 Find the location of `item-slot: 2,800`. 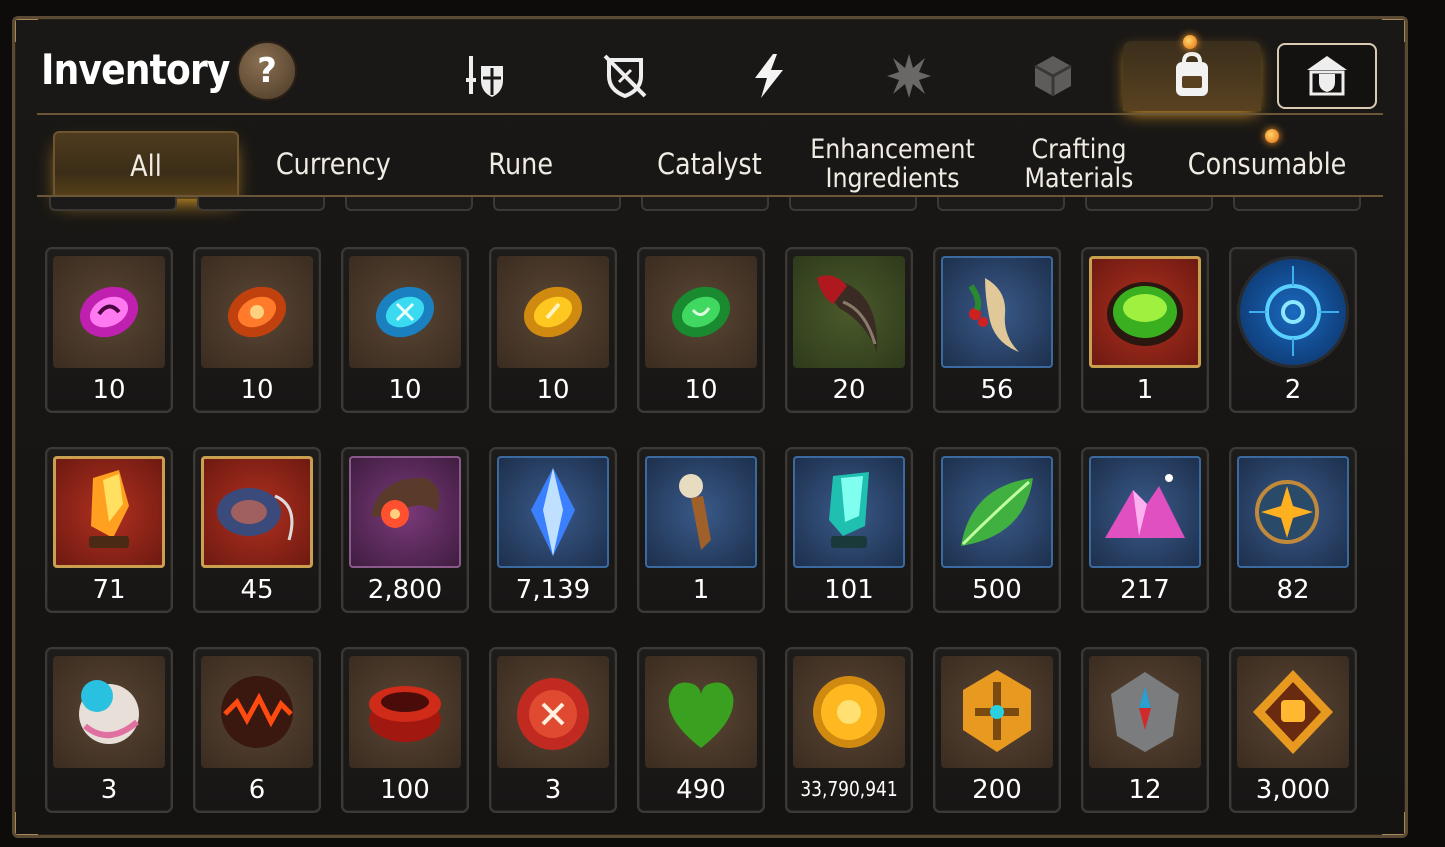

item-slot: 2,800 is located at coordinates (405, 530).